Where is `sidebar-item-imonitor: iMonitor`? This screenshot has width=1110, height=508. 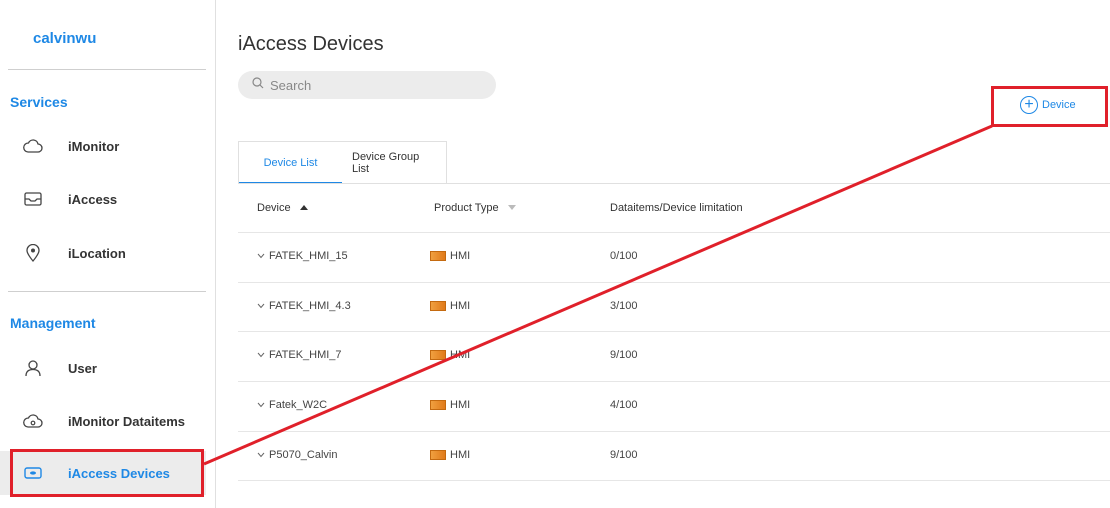
sidebar-item-imonitor: iMonitor is located at coordinates (103, 146).